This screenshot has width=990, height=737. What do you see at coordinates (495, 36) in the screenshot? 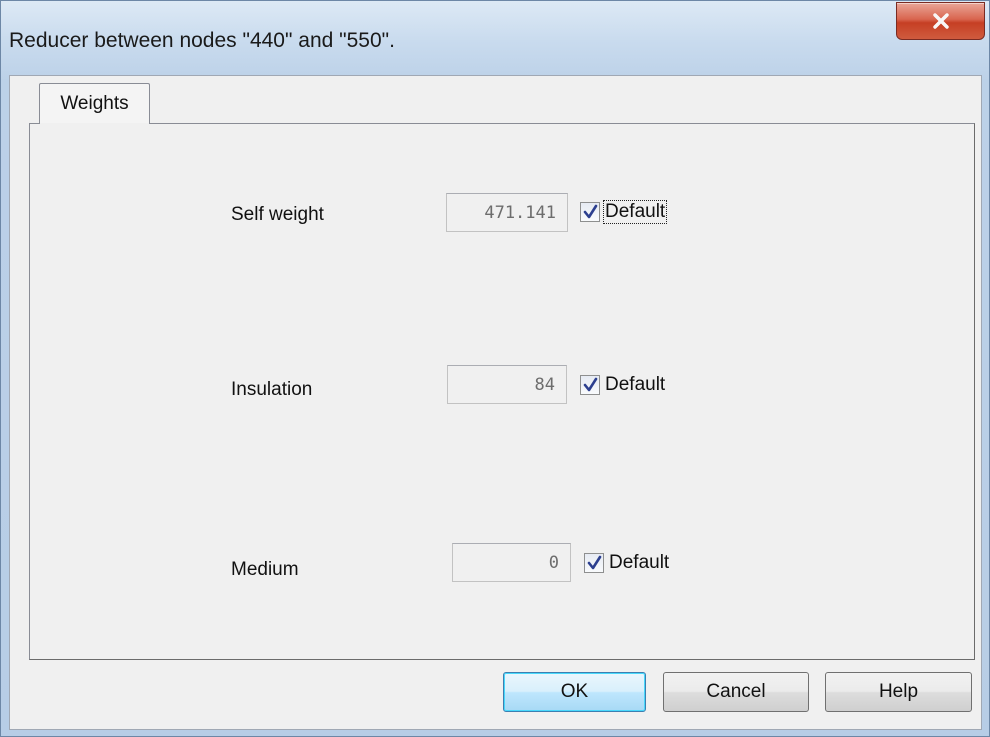
I see `title-bar: Reducer between nodes "440" and "550".` at bounding box center [495, 36].